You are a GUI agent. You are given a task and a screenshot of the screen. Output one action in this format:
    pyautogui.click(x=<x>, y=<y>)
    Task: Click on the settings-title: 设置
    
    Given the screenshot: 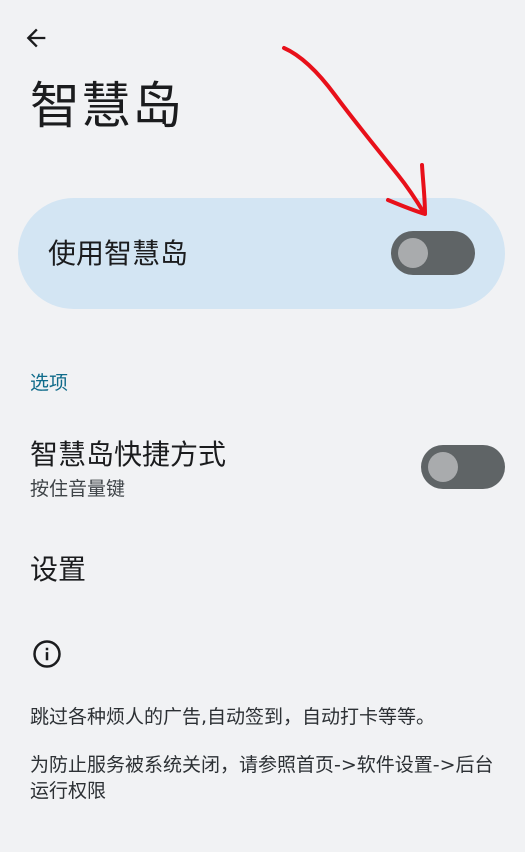 What is the action you would take?
    pyautogui.click(x=58, y=569)
    